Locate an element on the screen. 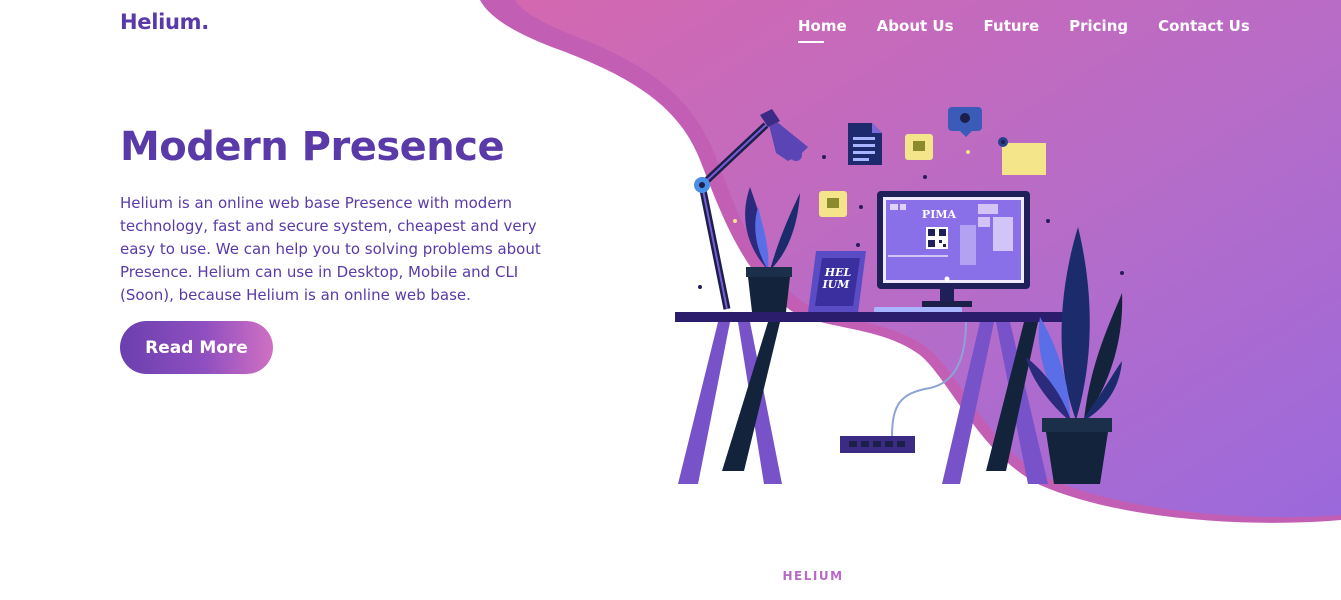 The height and width of the screenshot is (600, 1341). power-strip is located at coordinates (877, 444).